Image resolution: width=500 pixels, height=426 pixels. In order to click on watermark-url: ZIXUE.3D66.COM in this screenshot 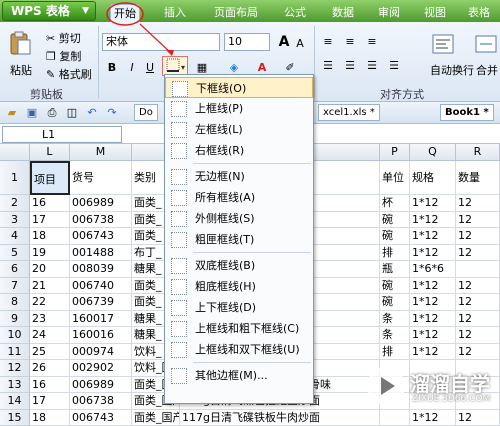, I will do `click(451, 399)`.